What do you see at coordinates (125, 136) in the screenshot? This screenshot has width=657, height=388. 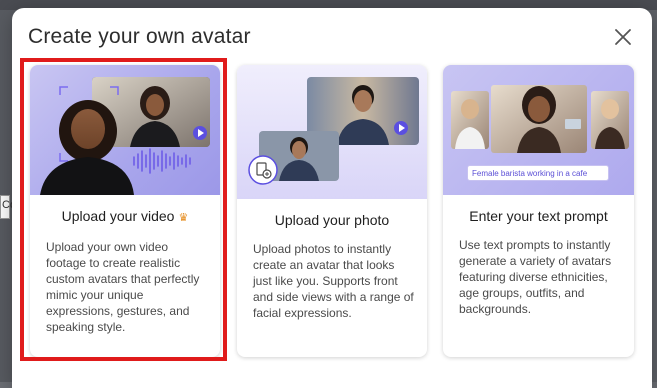 I see `video-avatar-illustration` at bounding box center [125, 136].